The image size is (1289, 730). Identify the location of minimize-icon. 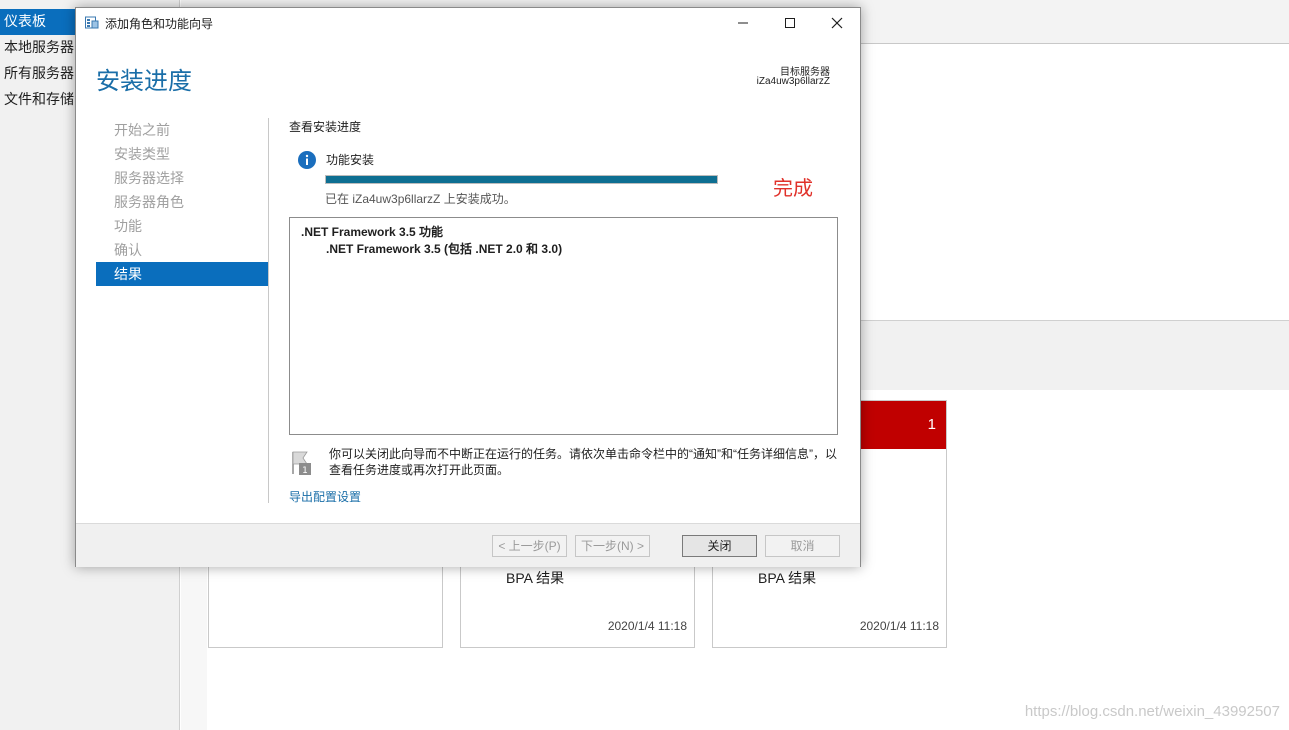
(743, 23).